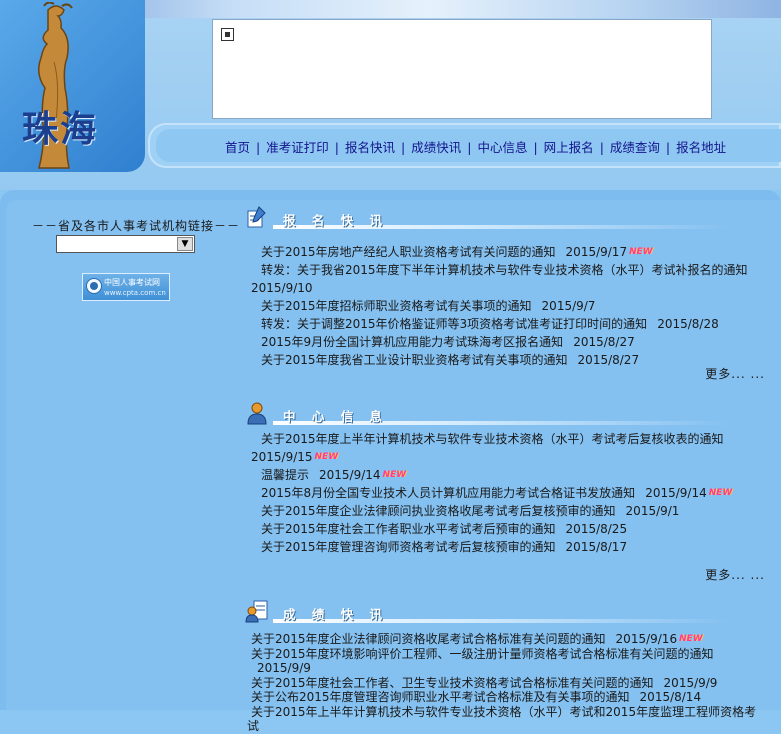 Image resolution: width=781 pixels, height=734 pixels. What do you see at coordinates (454, 324) in the screenshot?
I see `news-item-link: 转发：关于调整2015年价格鉴证师等3项资格考试准考证打印时间的通知` at bounding box center [454, 324].